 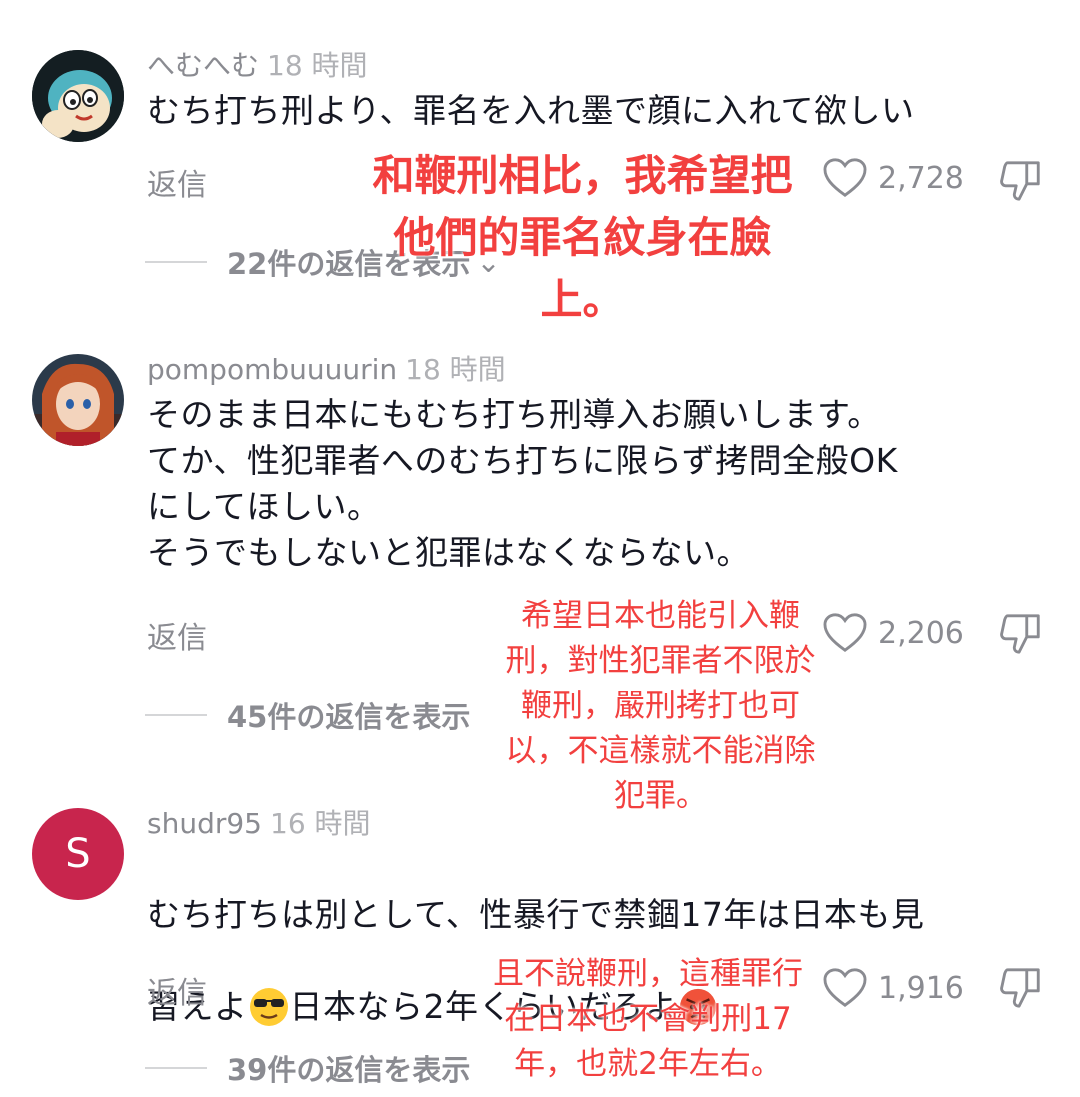 What do you see at coordinates (536, 914) in the screenshot?
I see `comment-text-line: むち打ちは別として、性暴行で禁錮17年は日本も見` at bounding box center [536, 914].